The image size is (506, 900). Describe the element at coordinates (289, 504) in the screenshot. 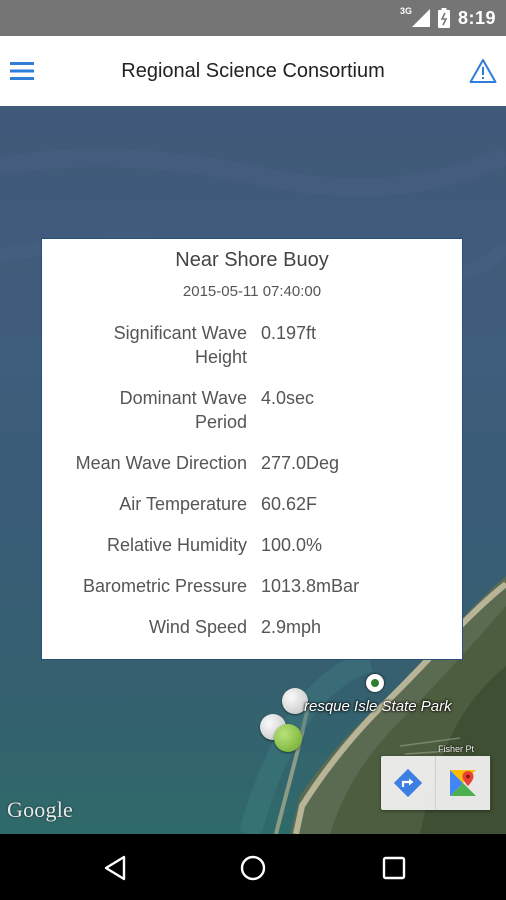

I see `measurement-value: 60.62F` at that location.